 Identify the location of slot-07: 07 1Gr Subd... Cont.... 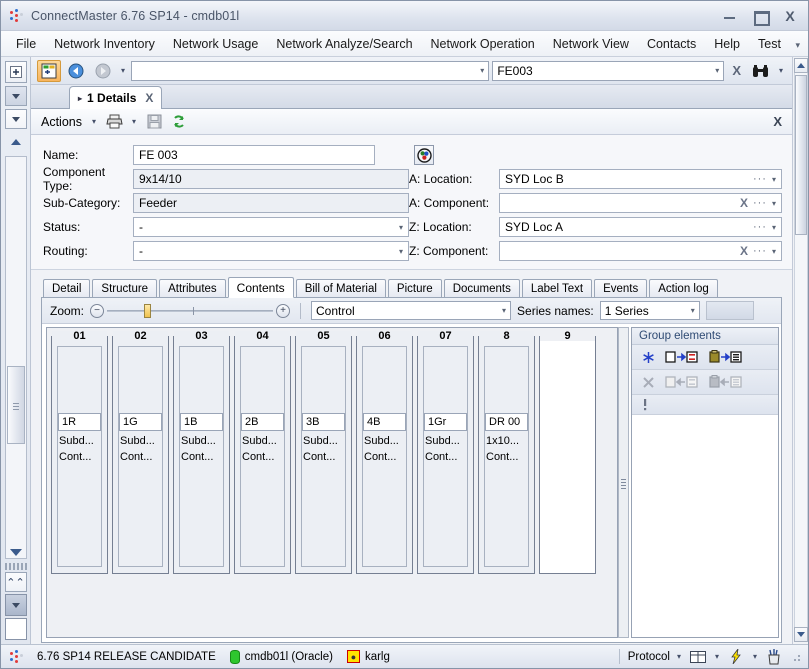
(445, 452).